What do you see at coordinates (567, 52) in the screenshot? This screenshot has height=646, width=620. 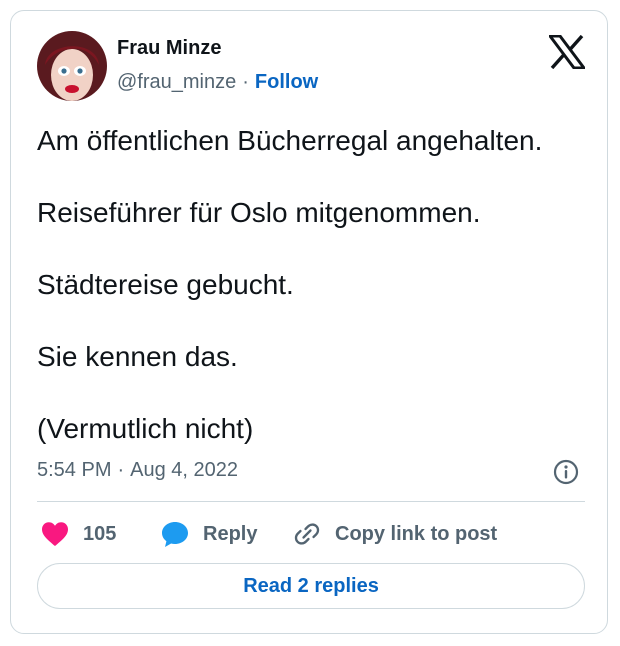 I see `x-logo-icon` at bounding box center [567, 52].